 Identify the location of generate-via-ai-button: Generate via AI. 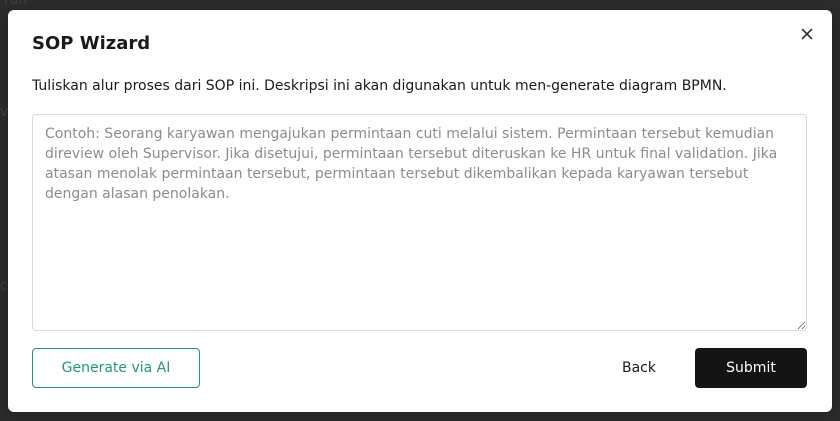
(116, 368).